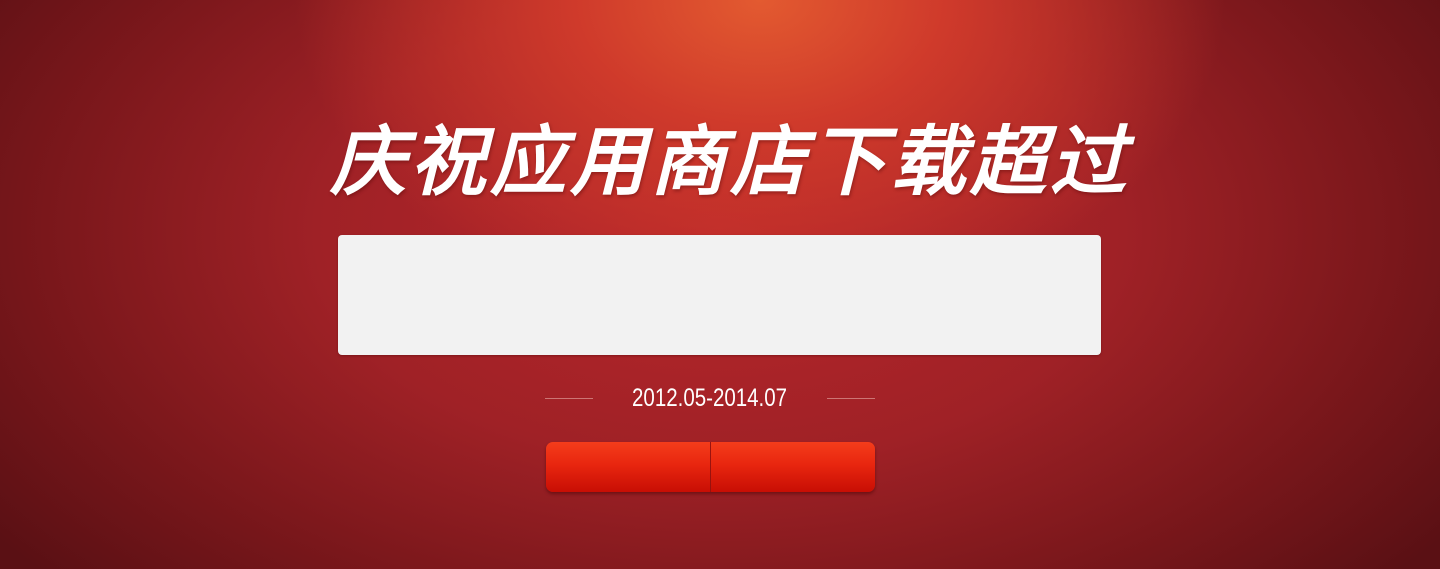 The image size is (1440, 569). Describe the element at coordinates (730, 161) in the screenshot. I see `headline: 庆祝应用商店下载超过` at that location.